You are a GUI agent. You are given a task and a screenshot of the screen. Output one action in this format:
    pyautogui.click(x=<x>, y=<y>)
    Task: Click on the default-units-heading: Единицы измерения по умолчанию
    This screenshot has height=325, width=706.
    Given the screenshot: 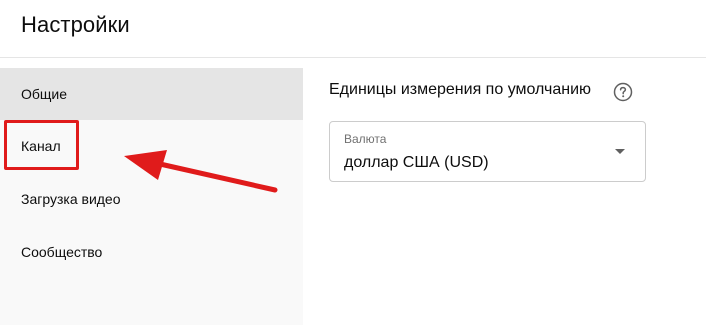 What is the action you would take?
    pyautogui.click(x=460, y=89)
    